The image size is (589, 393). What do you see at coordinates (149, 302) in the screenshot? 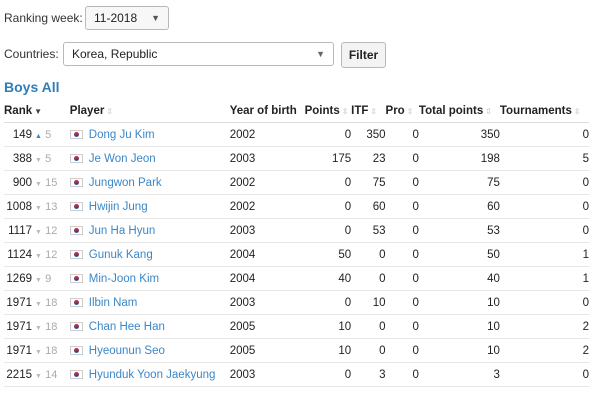
I see `player-cell: Ilbin Nam` at bounding box center [149, 302].